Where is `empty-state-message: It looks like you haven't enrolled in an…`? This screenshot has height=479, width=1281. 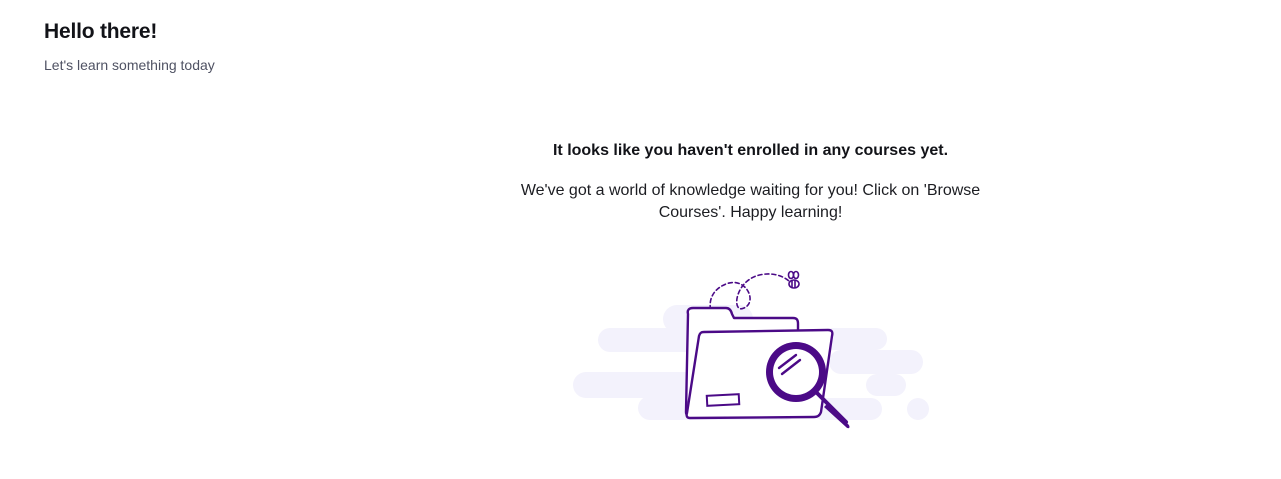
empty-state-message: It looks like you haven't enrolled in an… is located at coordinates (750, 182).